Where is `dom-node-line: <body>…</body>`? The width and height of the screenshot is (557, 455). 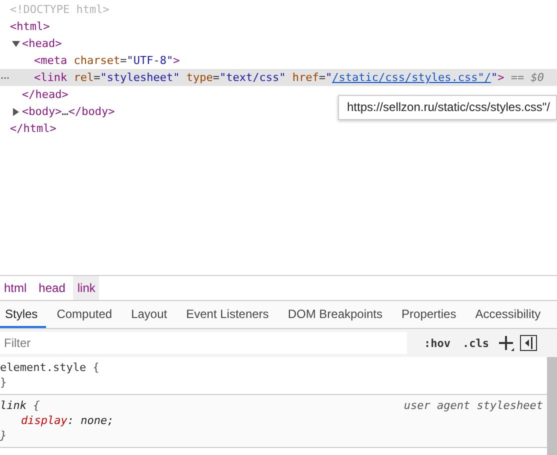 dom-node-line: <body>…</body> is located at coordinates (68, 111).